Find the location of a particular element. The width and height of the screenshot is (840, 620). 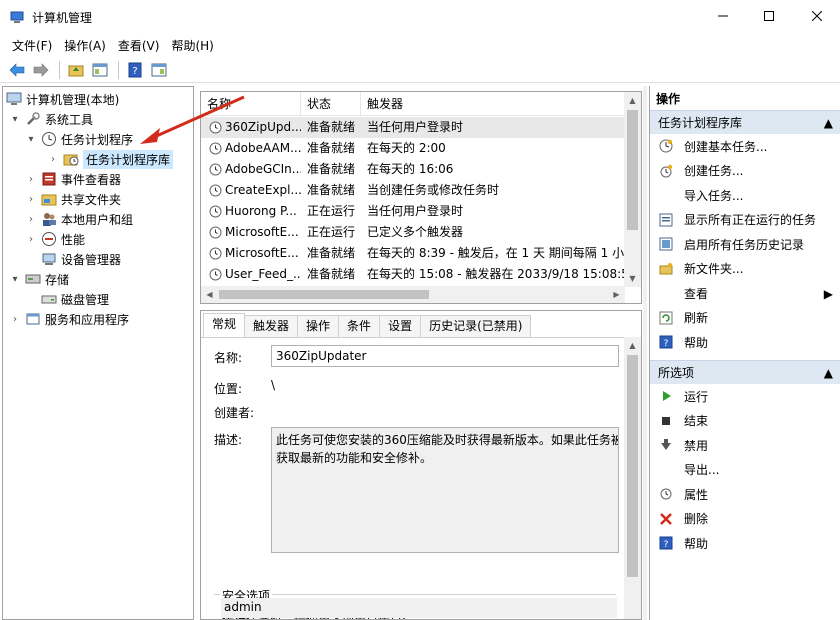

tree-item-task-scheduler: ▾ 任务计划程序 is located at coordinates (79, 139).